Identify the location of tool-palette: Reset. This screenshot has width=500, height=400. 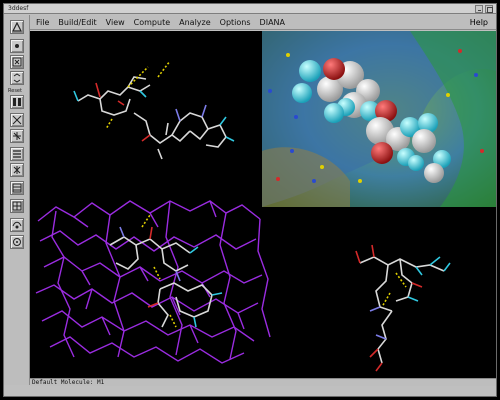
(17, 200).